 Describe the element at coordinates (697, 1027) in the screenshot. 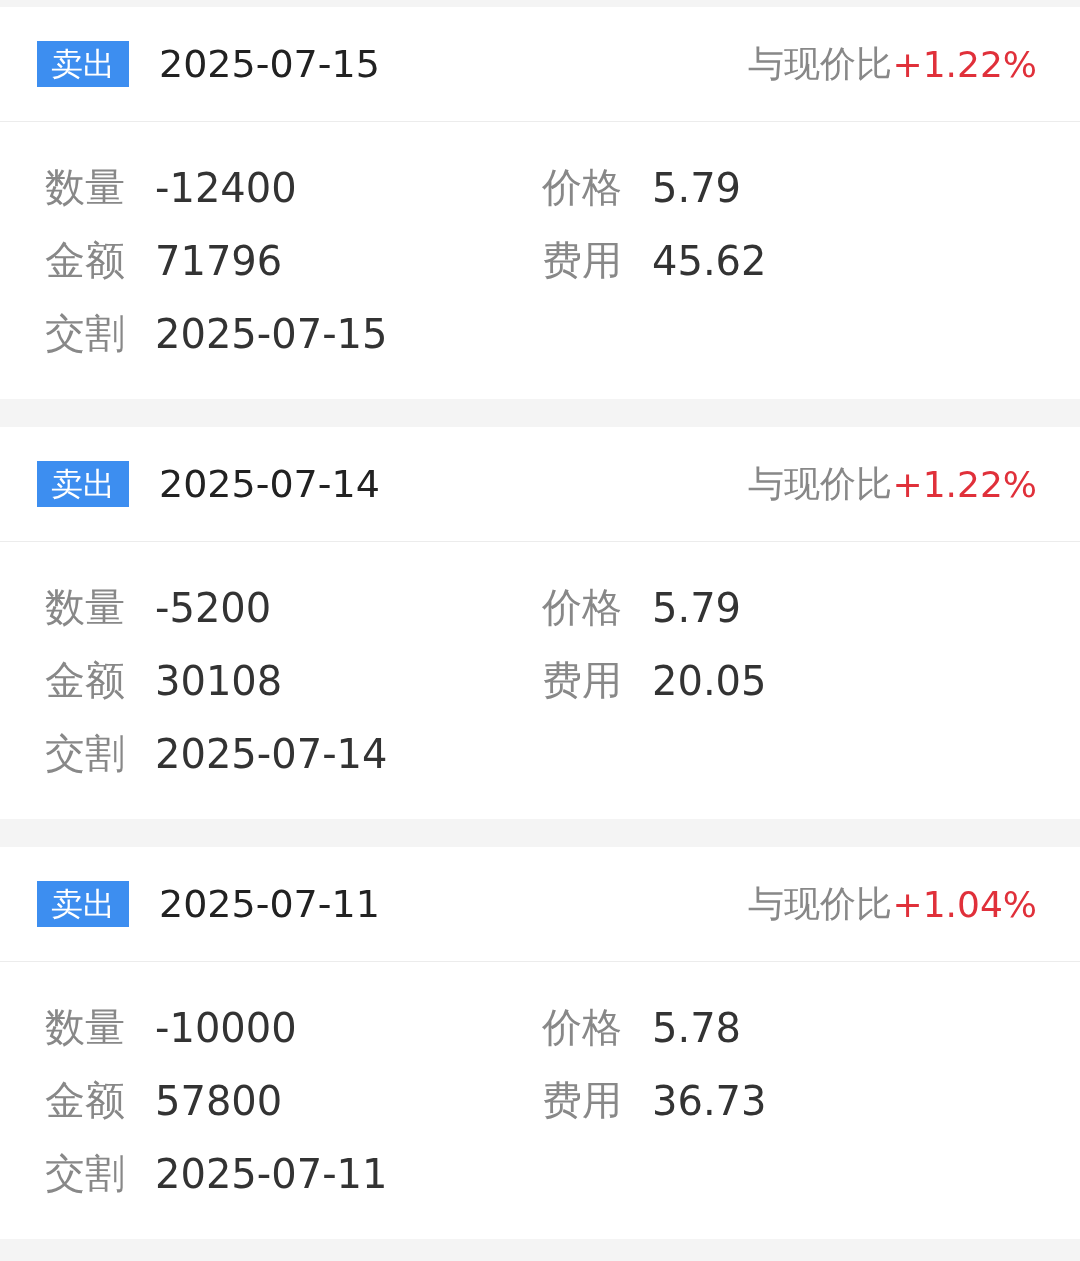

I see `field-value: 5.78` at that location.